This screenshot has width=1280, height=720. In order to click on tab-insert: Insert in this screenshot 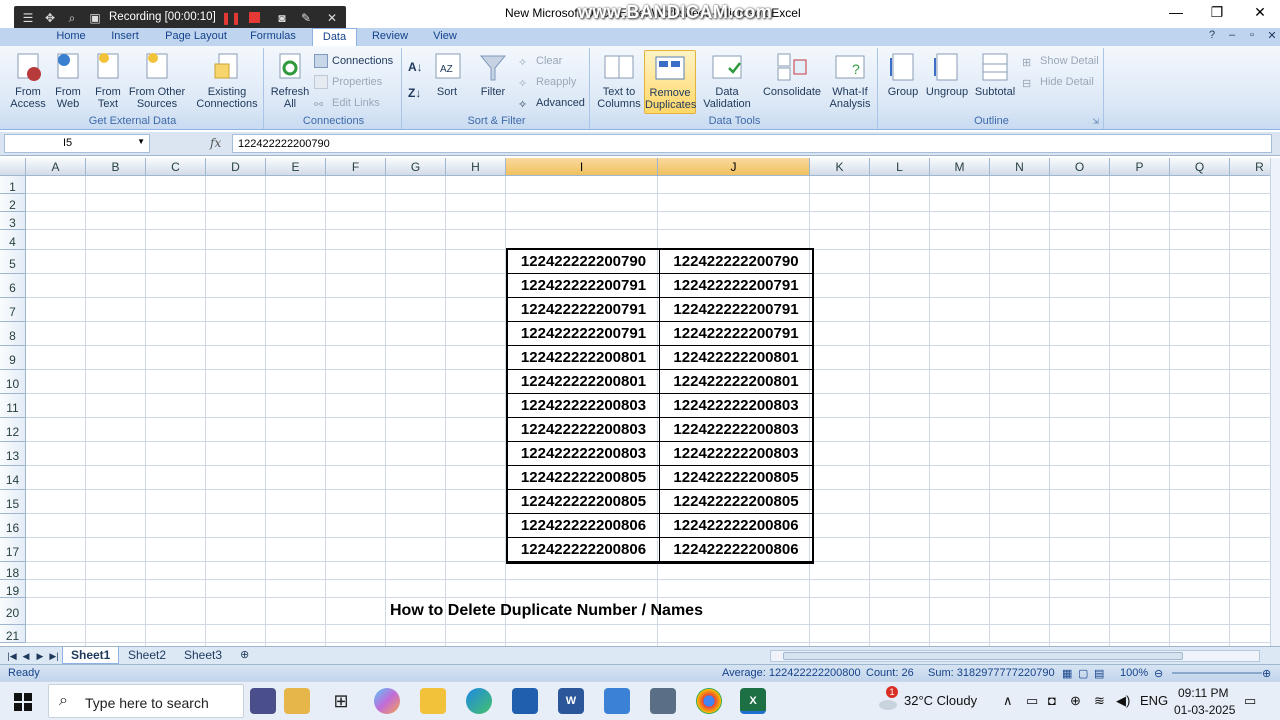, I will do `click(125, 37)`.